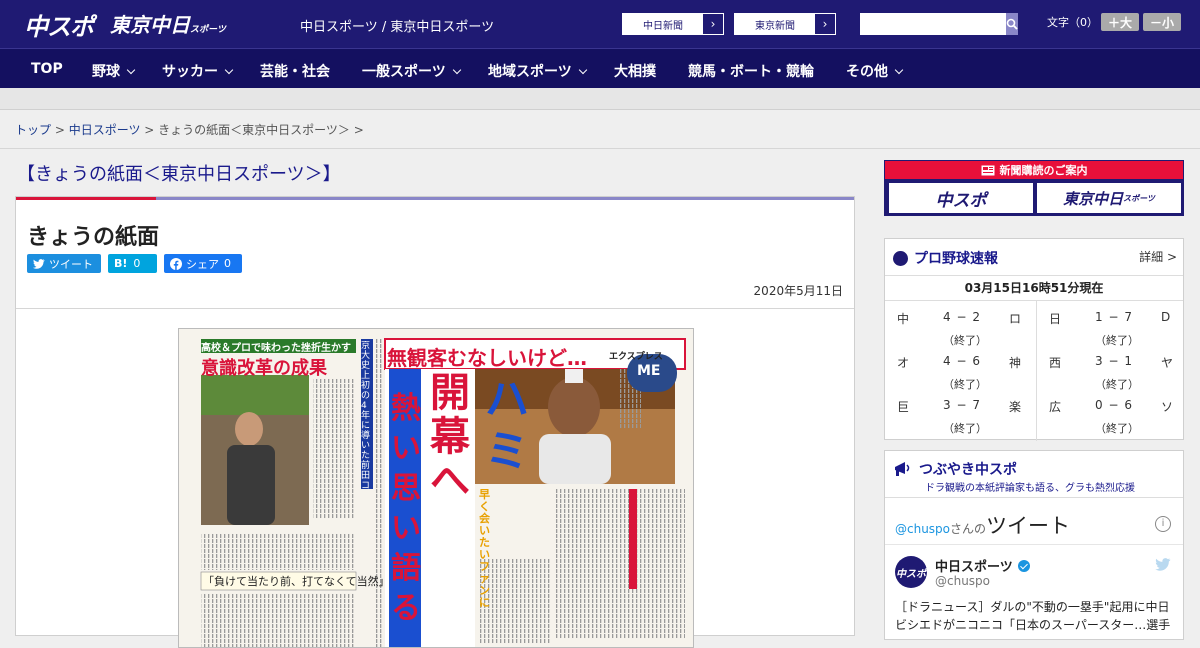  What do you see at coordinates (867, 72) in the screenshot?
I see `nav-label: その他` at bounding box center [867, 72].